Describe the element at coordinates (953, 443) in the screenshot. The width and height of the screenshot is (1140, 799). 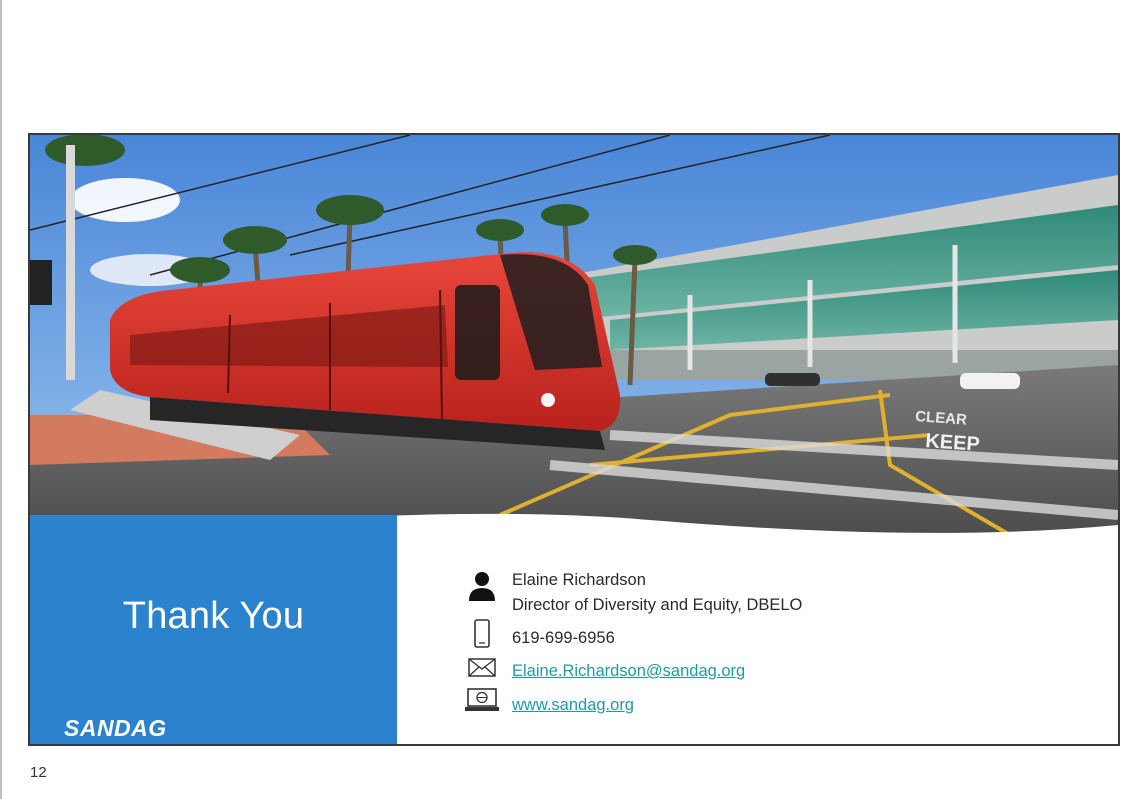
I see `road-marking-keep: KEEP` at that location.